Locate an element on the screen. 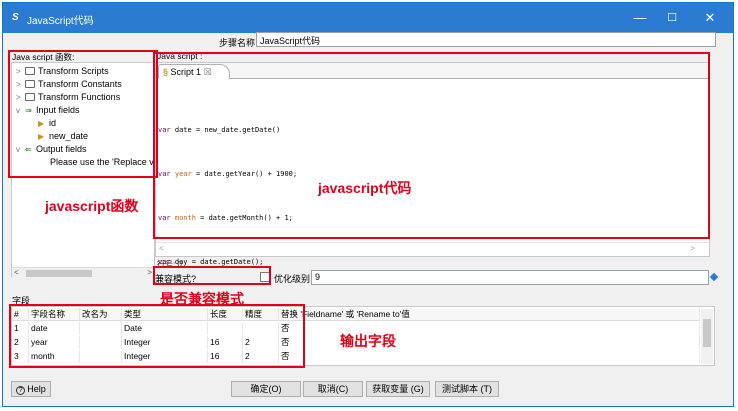 Image resolution: width=738 pixels, height=411 pixels. annotation-compat: 是否兼容模式 is located at coordinates (202, 299).